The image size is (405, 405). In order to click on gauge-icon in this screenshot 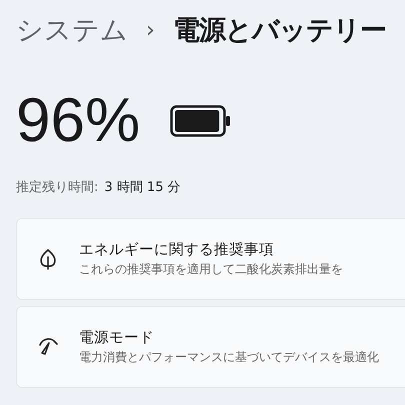, I will do `click(48, 347)`.